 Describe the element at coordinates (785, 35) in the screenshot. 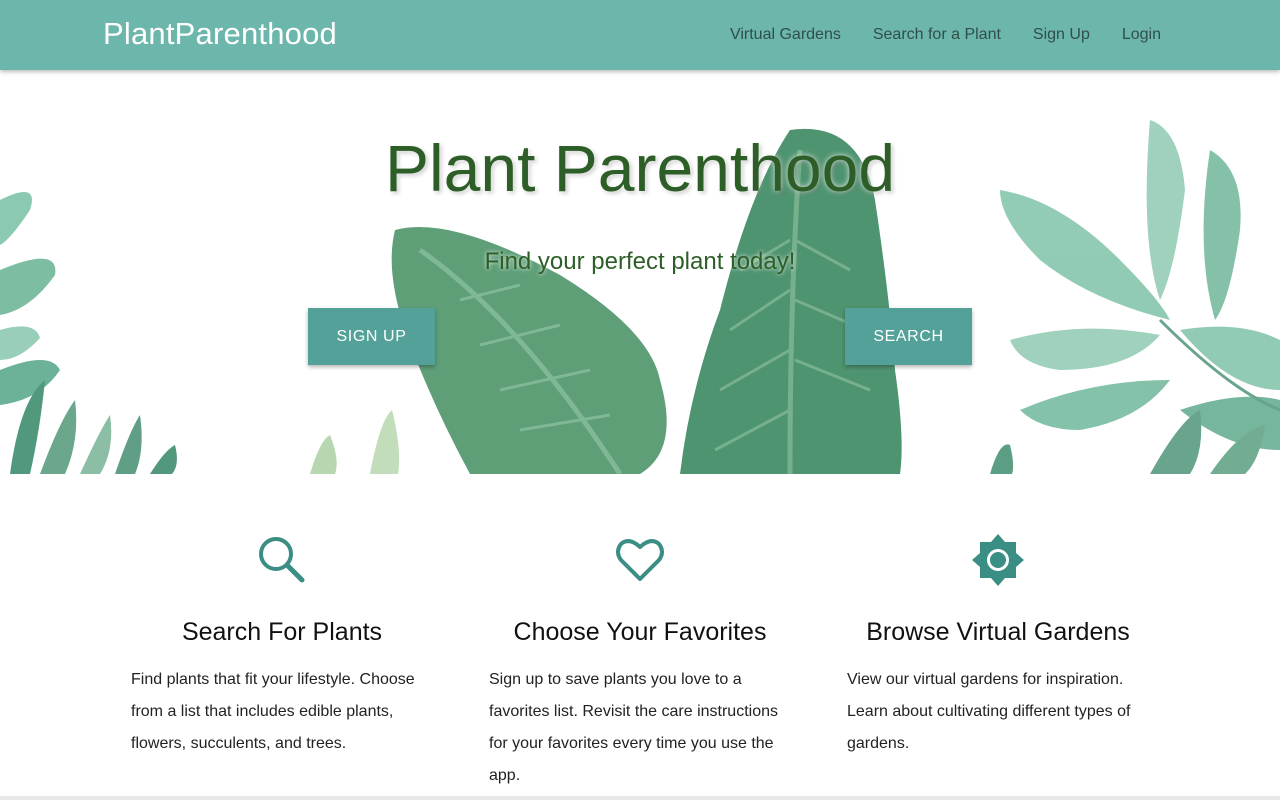

I see `nav-link-virtual-gardens: Virtual Gardens` at that location.